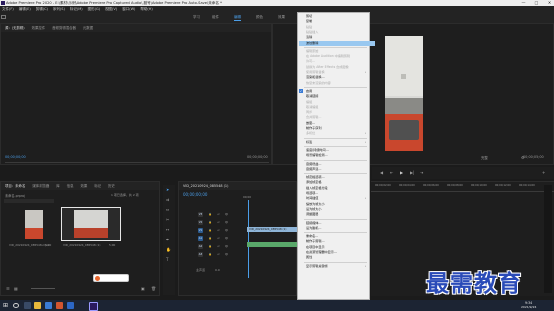  What do you see at coordinates (309, 21) in the screenshot?
I see `context-menu-item: 复制` at bounding box center [309, 21].